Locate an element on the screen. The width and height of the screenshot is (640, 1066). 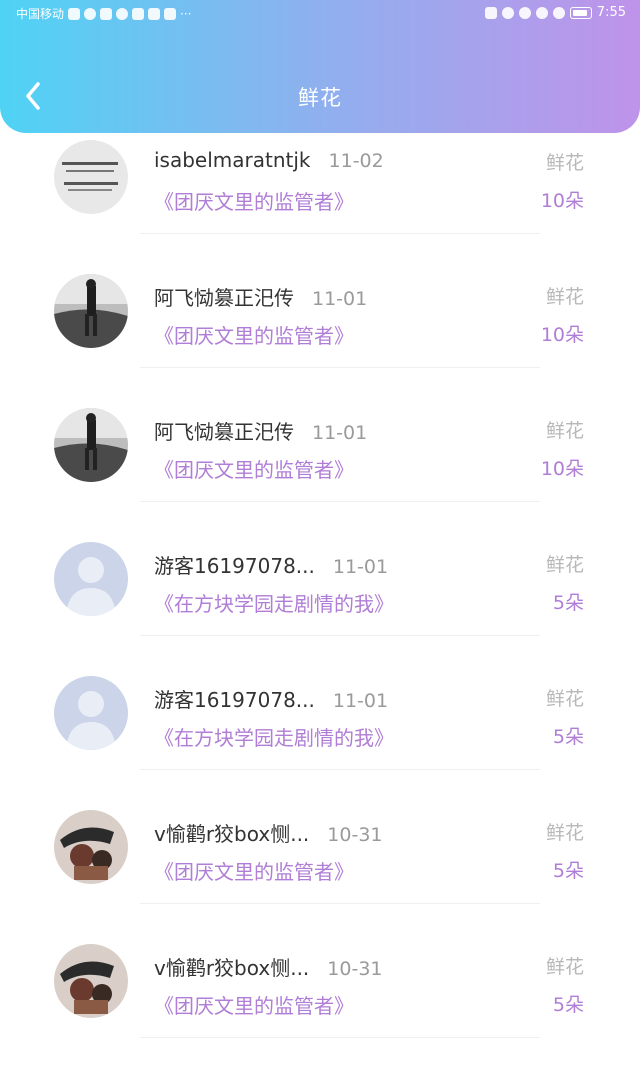
carrier-label: 中国移动 is located at coordinates (40, 14).